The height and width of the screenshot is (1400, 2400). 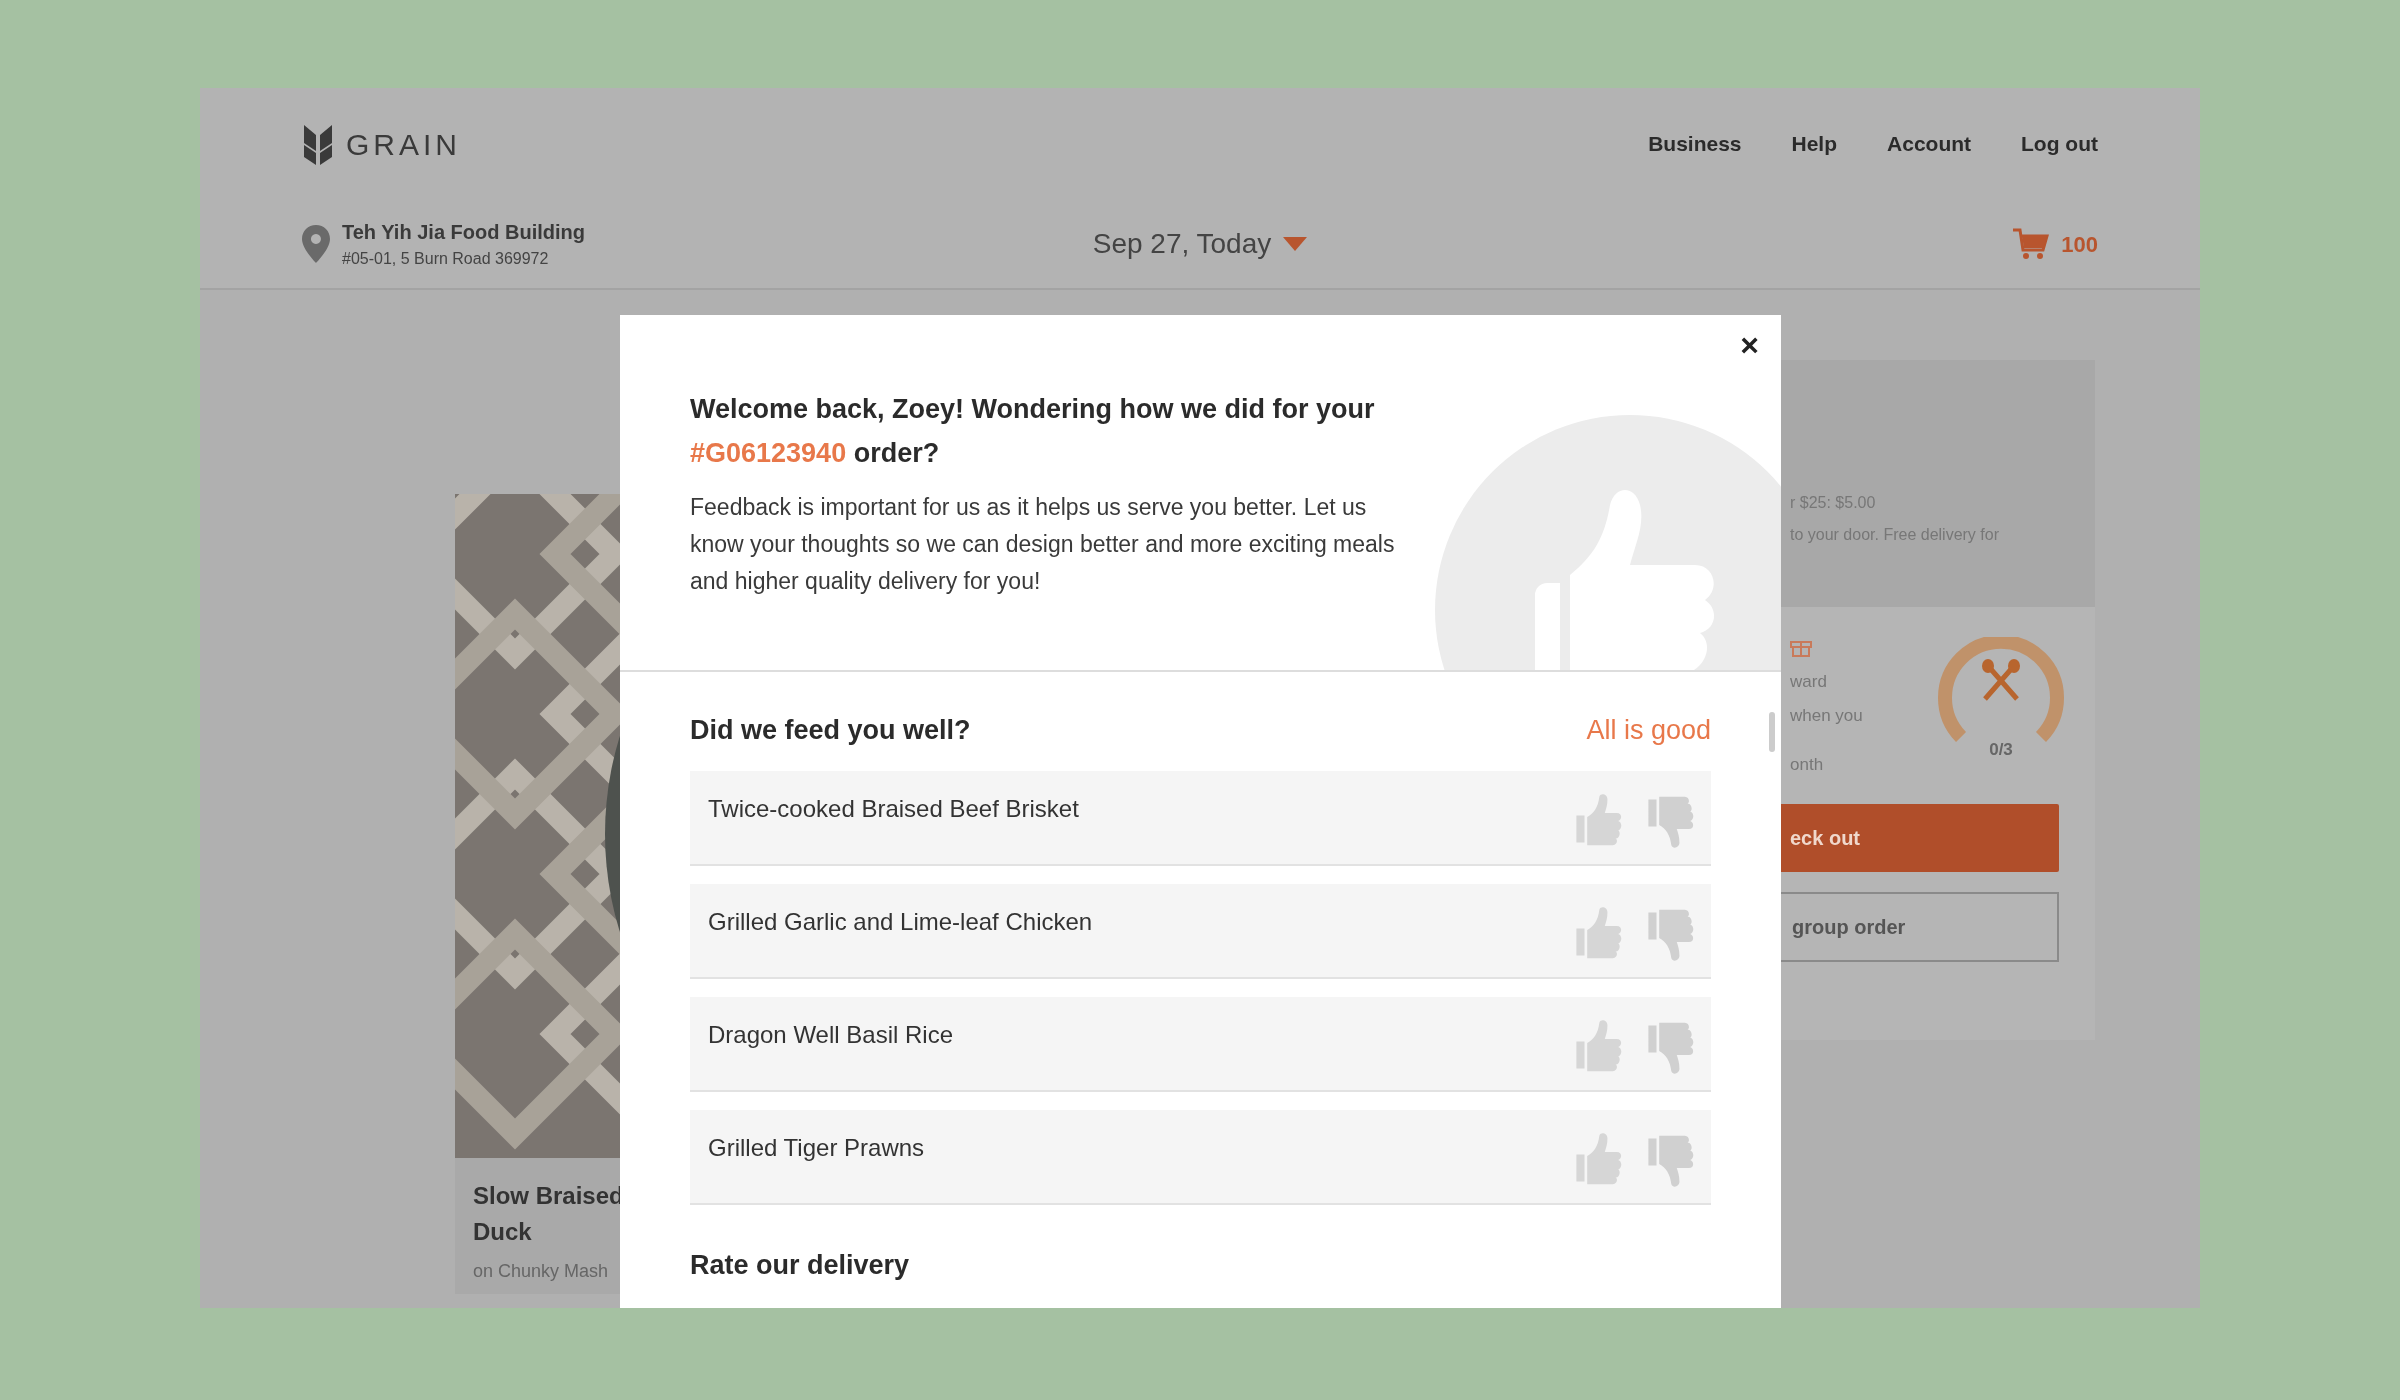 I want to click on intro-text: Feedback is important for us as it helps us serve you better. Let us know your thoughts so we can design better and more exciting meals and higher quality delivery for you!, so click(x=1043, y=544).